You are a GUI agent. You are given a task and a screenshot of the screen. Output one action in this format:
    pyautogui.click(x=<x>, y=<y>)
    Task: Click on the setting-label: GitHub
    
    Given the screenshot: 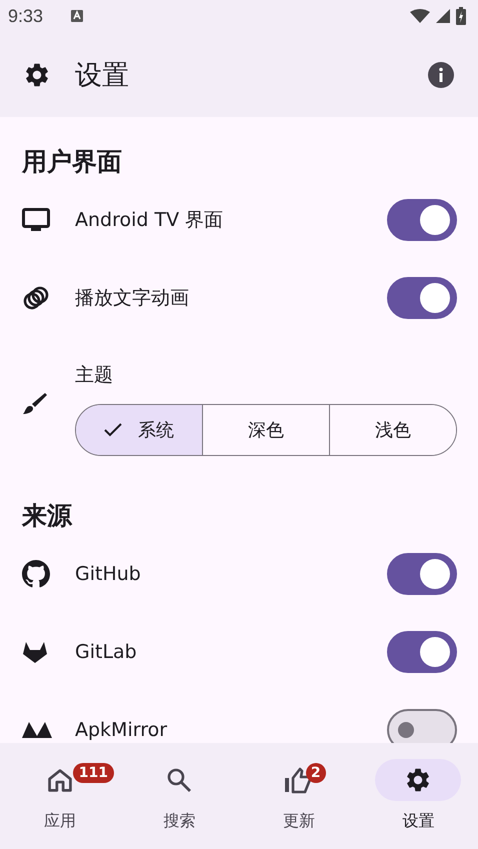 What is the action you would take?
    pyautogui.click(x=108, y=574)
    